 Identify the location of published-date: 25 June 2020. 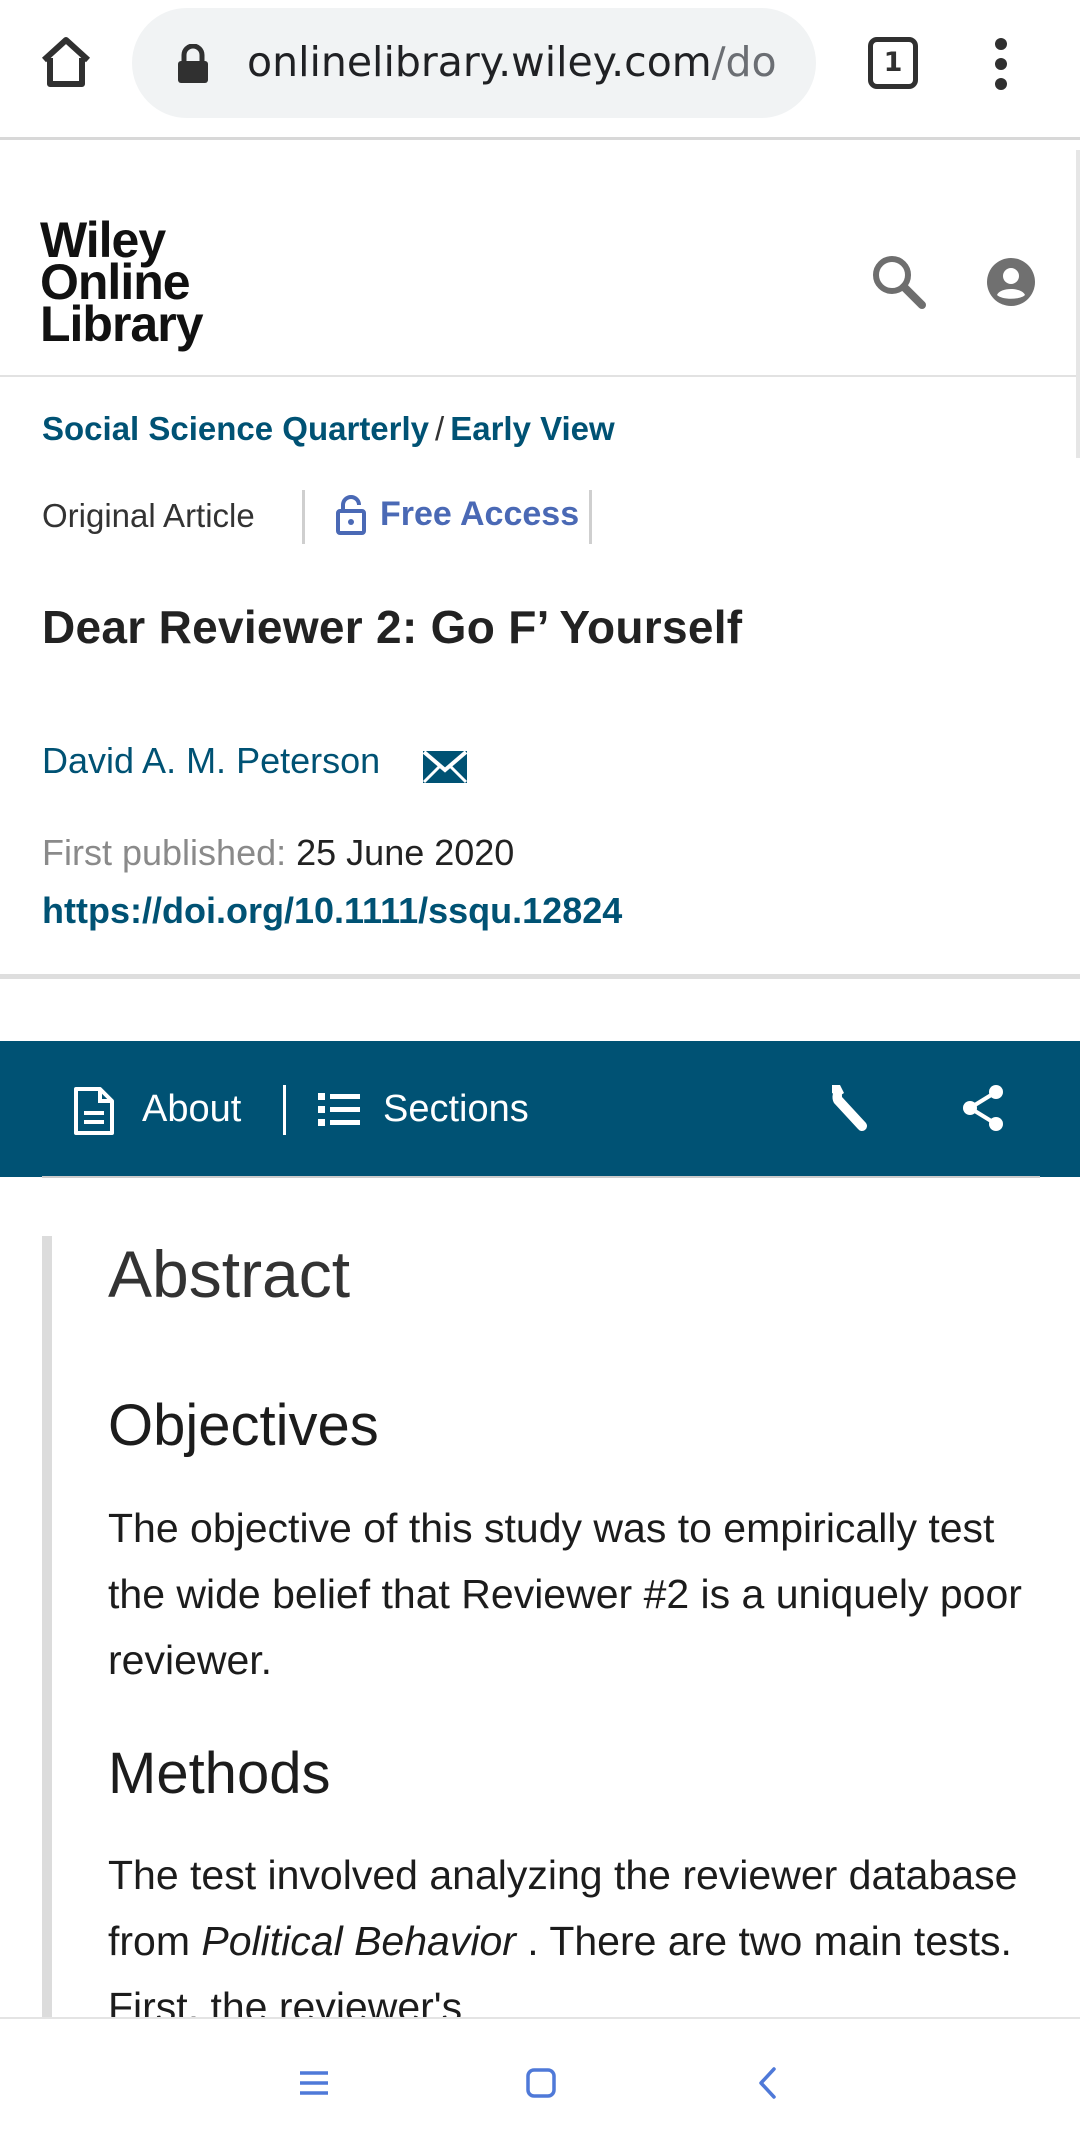
(405, 852).